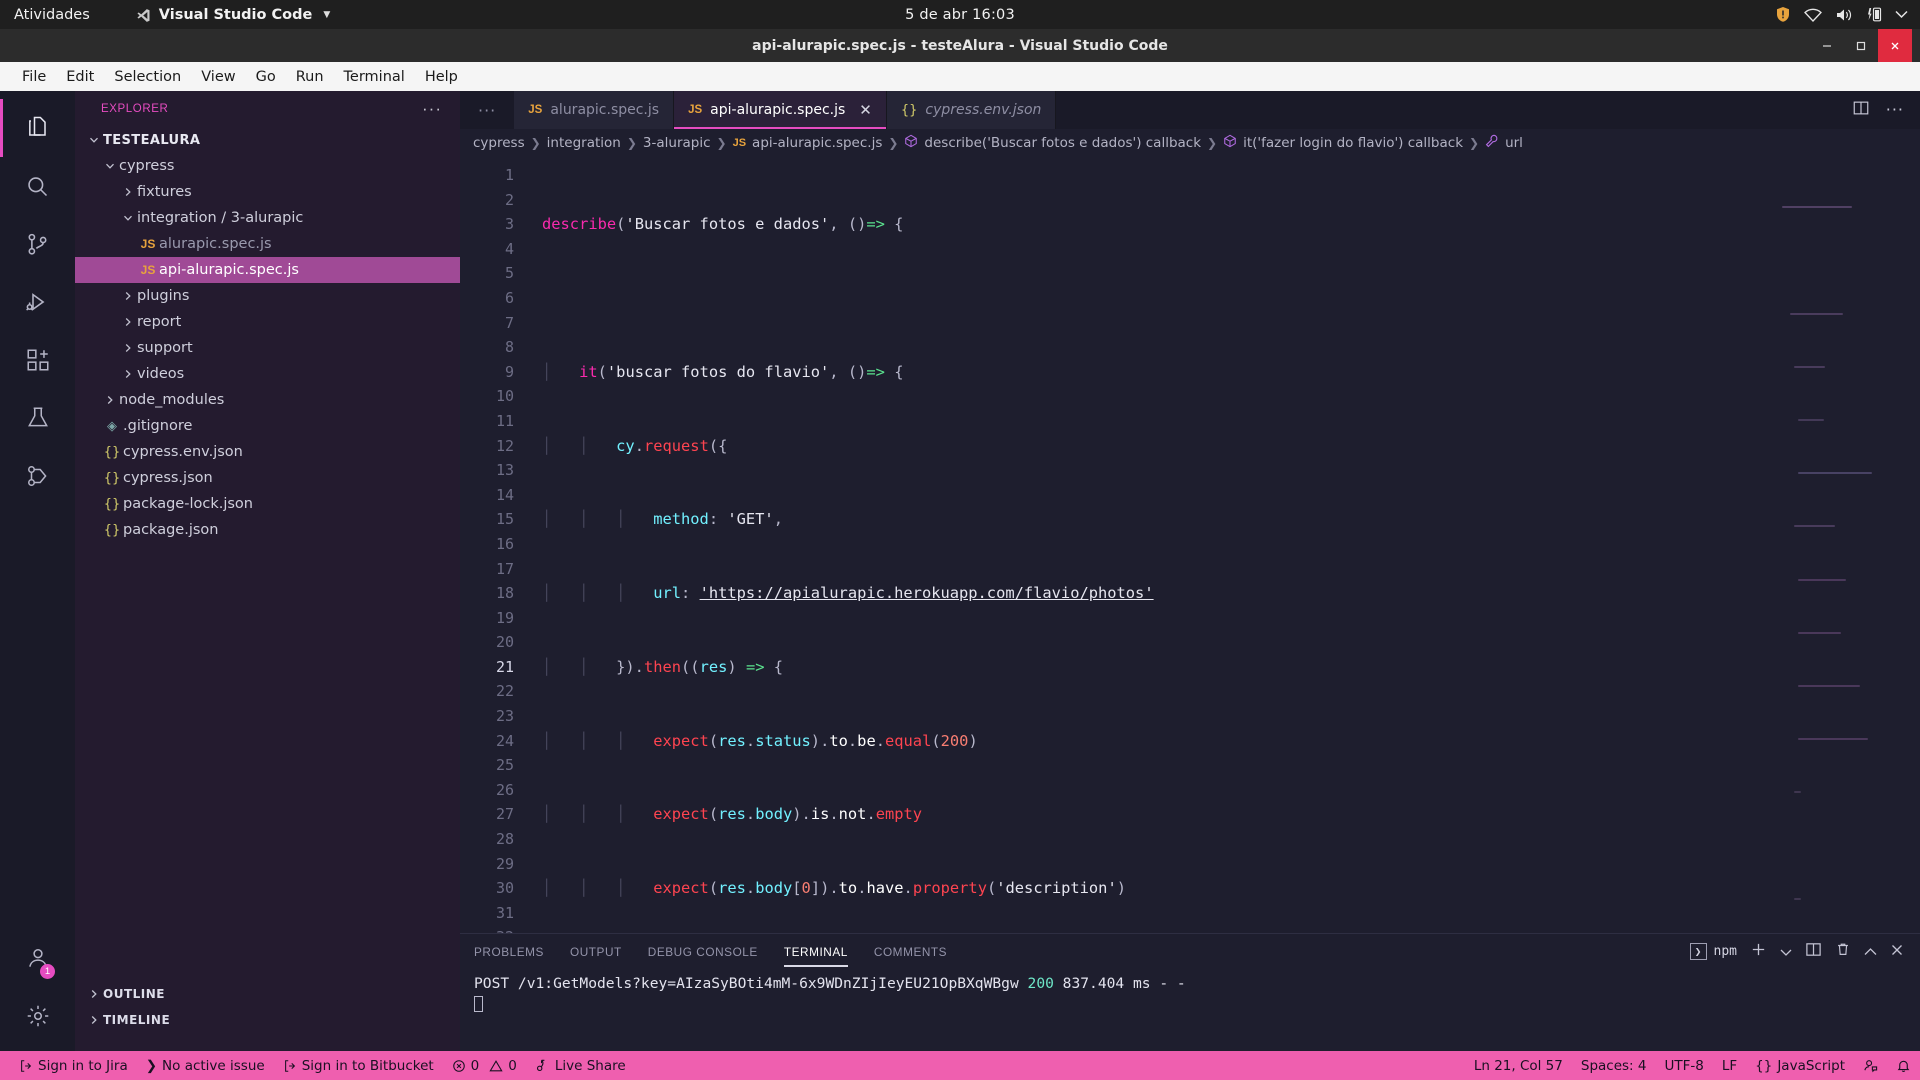 Image resolution: width=1920 pixels, height=1080 pixels. Describe the element at coordinates (1913, 545) in the screenshot. I see `editor-scrollbar` at that location.